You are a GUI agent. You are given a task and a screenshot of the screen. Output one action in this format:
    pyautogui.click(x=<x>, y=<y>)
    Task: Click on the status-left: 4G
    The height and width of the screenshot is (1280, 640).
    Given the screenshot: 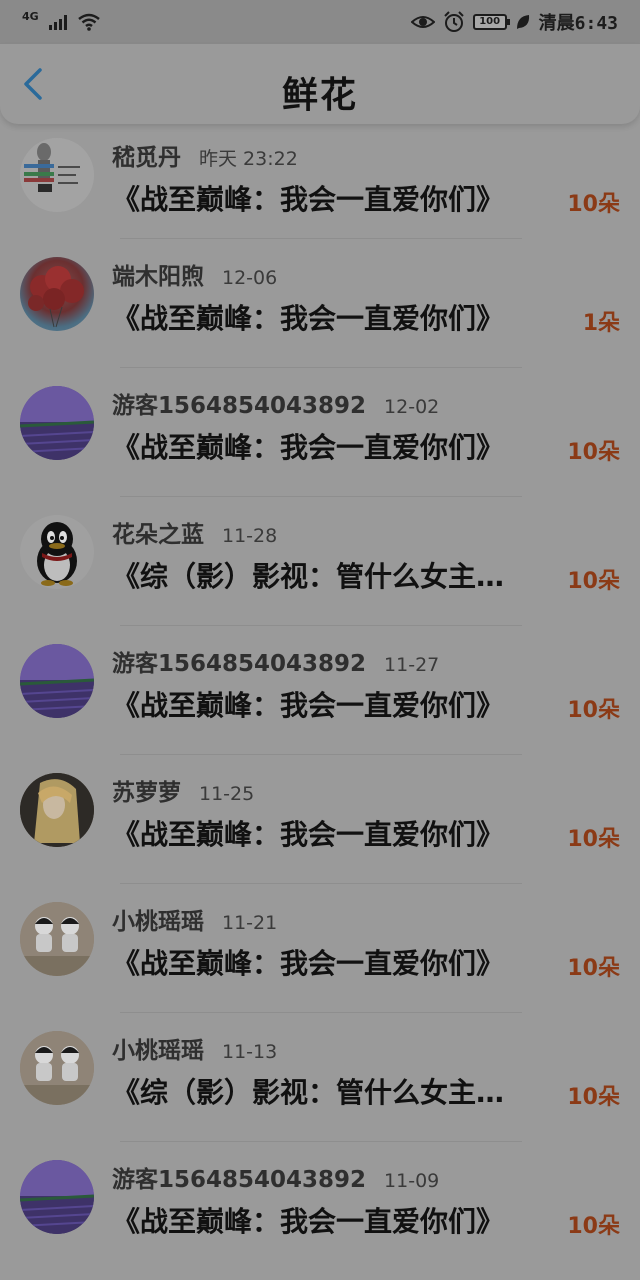 What is the action you would take?
    pyautogui.click(x=61, y=20)
    